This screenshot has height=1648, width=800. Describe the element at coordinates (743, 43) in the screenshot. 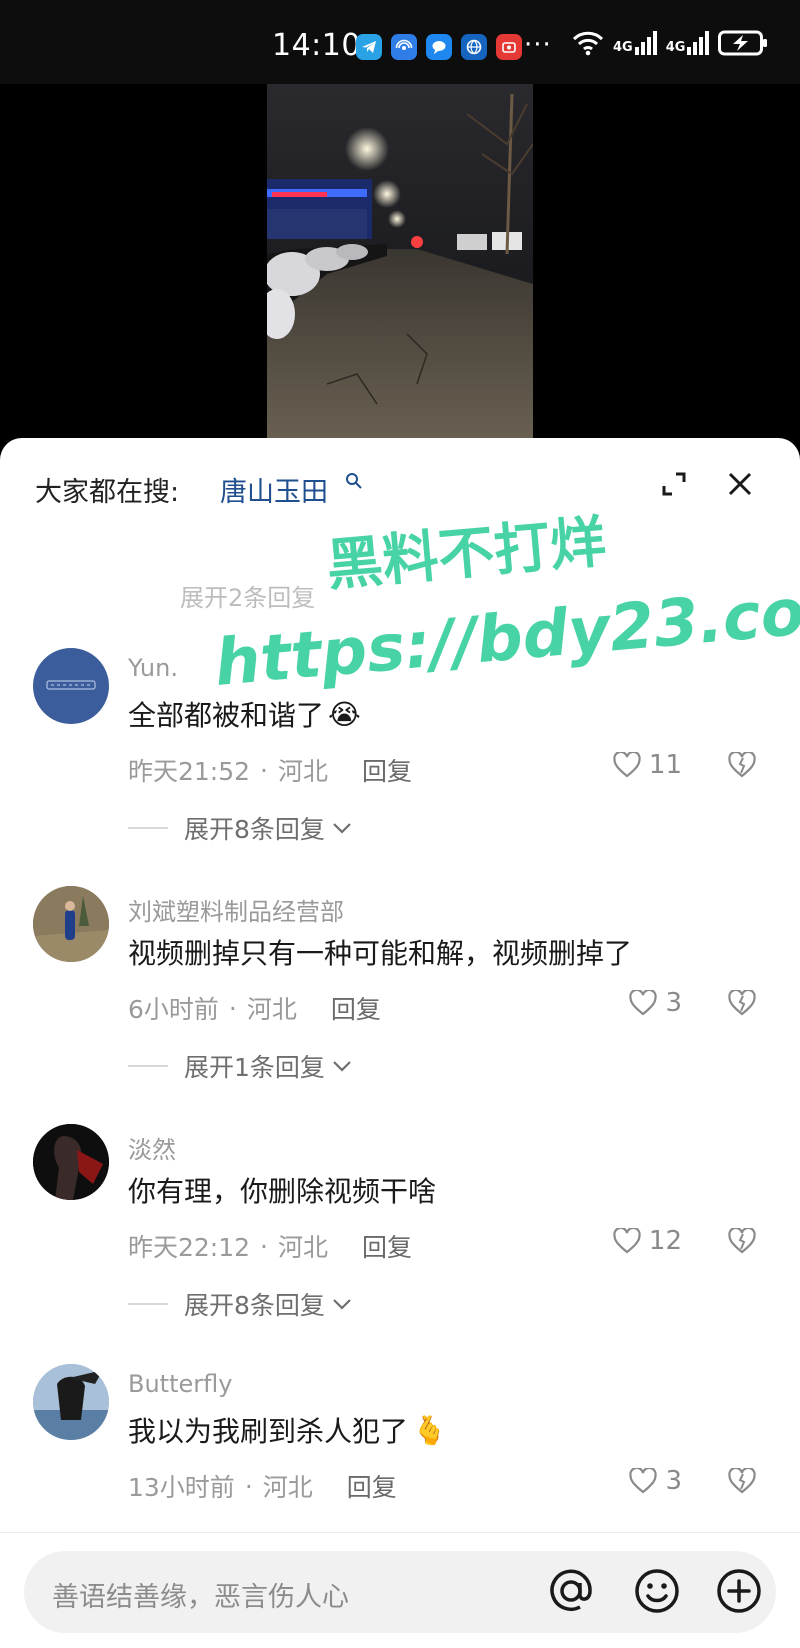

I see `battery-charging-icon` at that location.